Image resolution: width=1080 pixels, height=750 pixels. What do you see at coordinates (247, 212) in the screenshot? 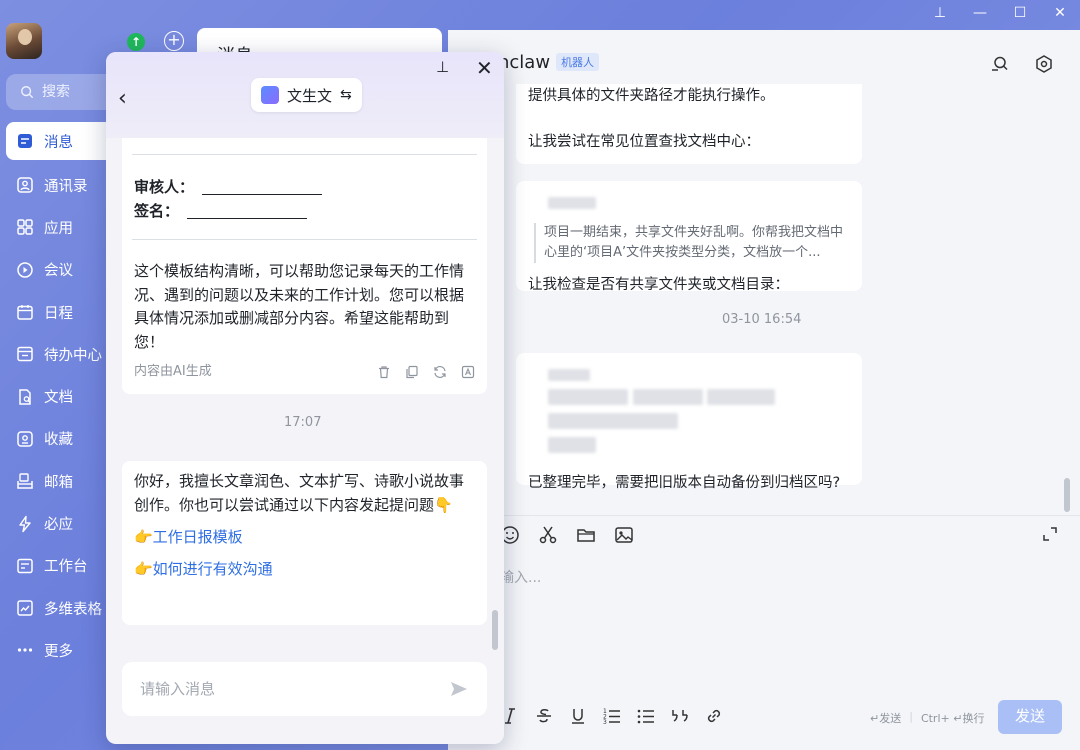
I see `signature-blank` at bounding box center [247, 212].